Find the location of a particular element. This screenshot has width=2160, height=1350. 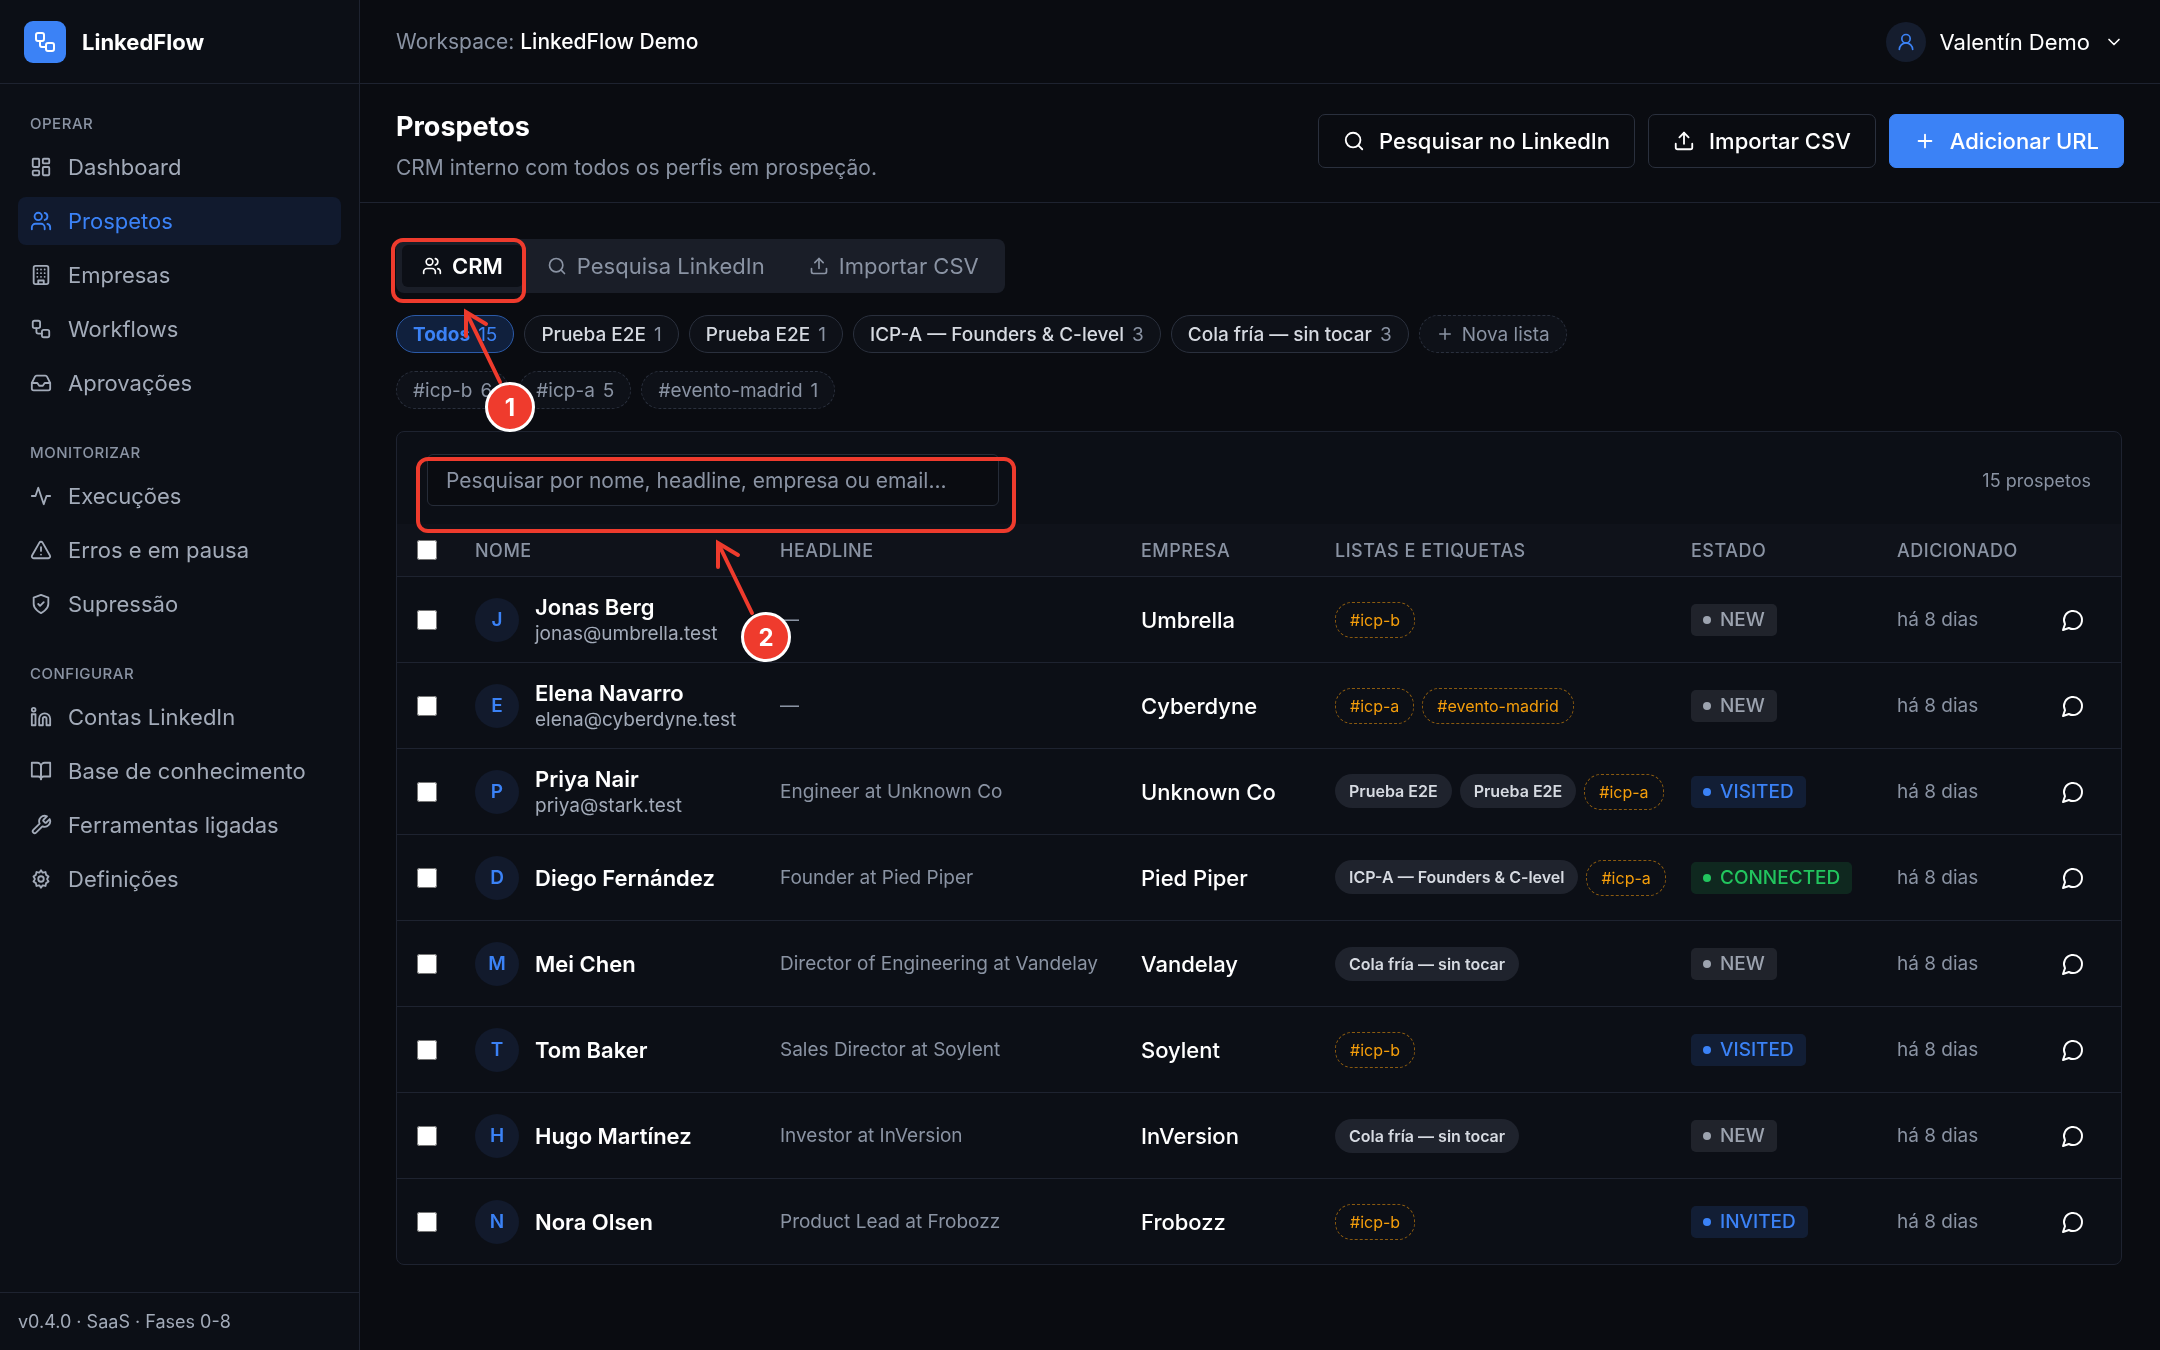

prospect-name: Hugo Martínez is located at coordinates (613, 1135).